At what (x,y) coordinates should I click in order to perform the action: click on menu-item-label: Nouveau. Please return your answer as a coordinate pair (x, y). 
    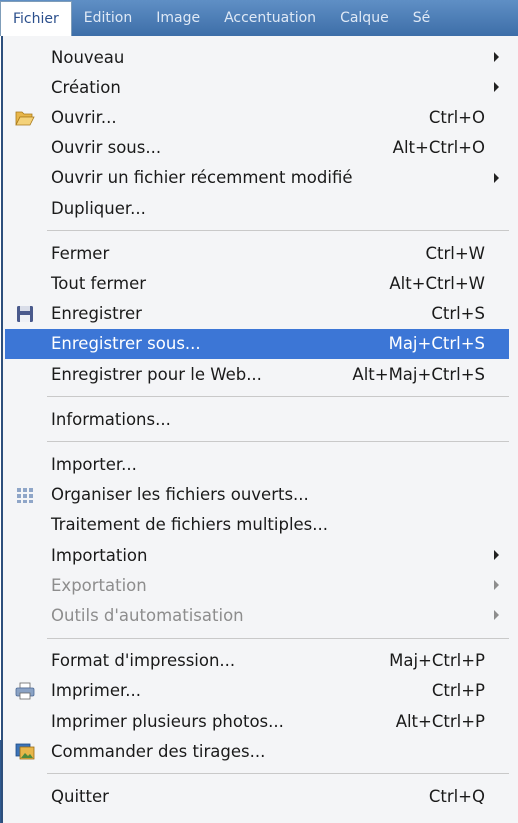
    Looking at the image, I should click on (88, 57).